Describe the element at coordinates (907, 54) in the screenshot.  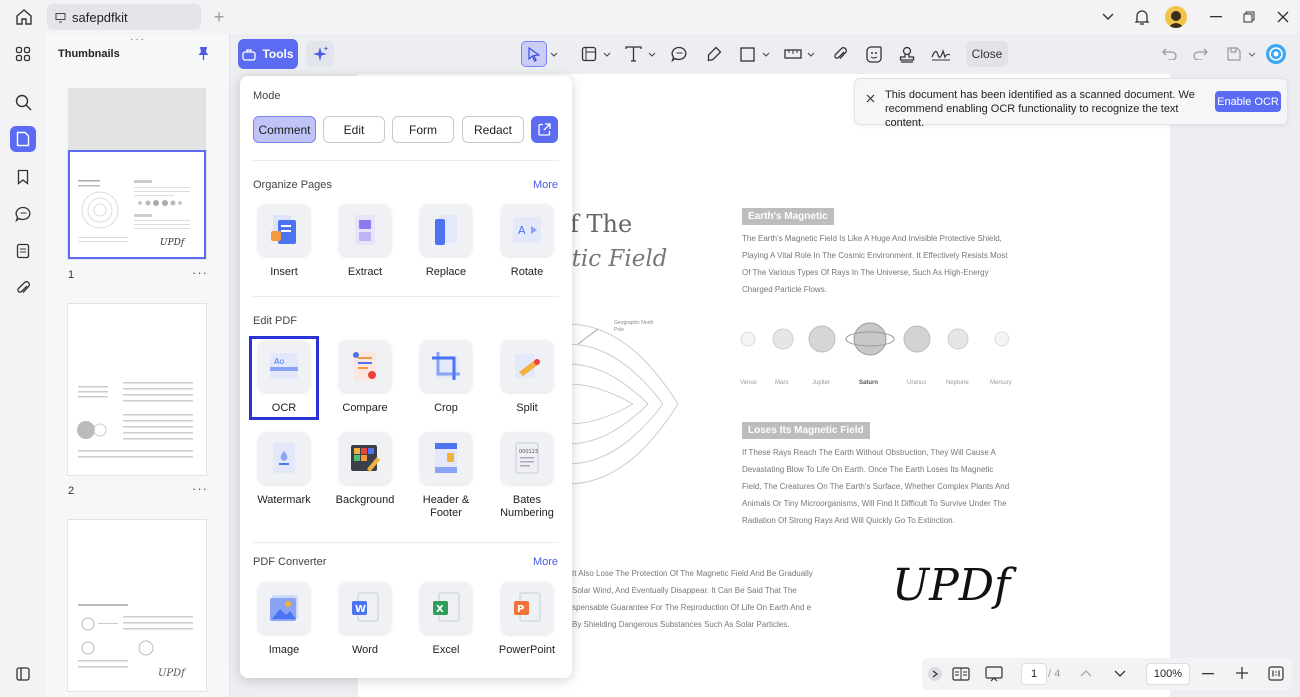
I see `stamp-tool-icon` at that location.